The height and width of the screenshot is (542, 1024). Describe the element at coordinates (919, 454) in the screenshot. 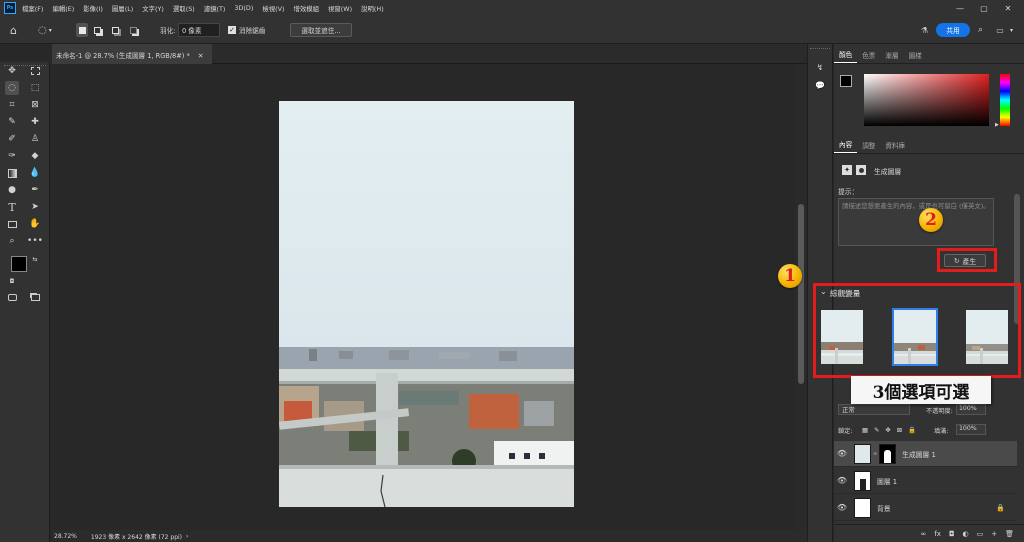

I see `layer-name: 生成圖層 1` at that location.